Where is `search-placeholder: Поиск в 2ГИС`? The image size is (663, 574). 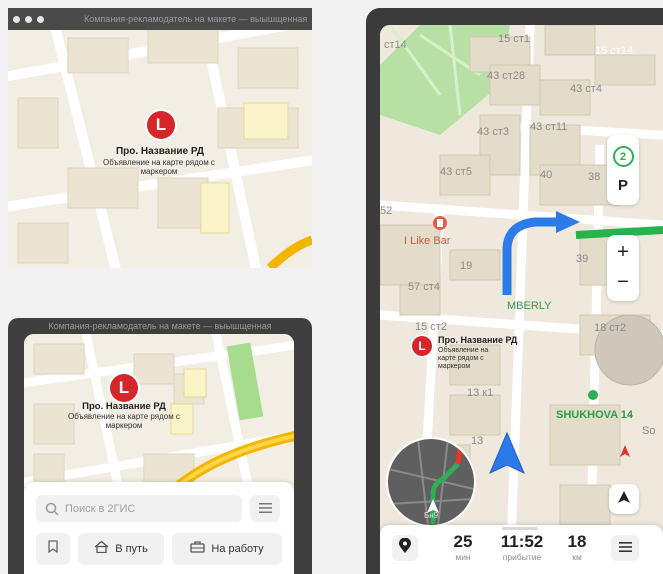 search-placeholder: Поиск в 2ГИС is located at coordinates (100, 508).